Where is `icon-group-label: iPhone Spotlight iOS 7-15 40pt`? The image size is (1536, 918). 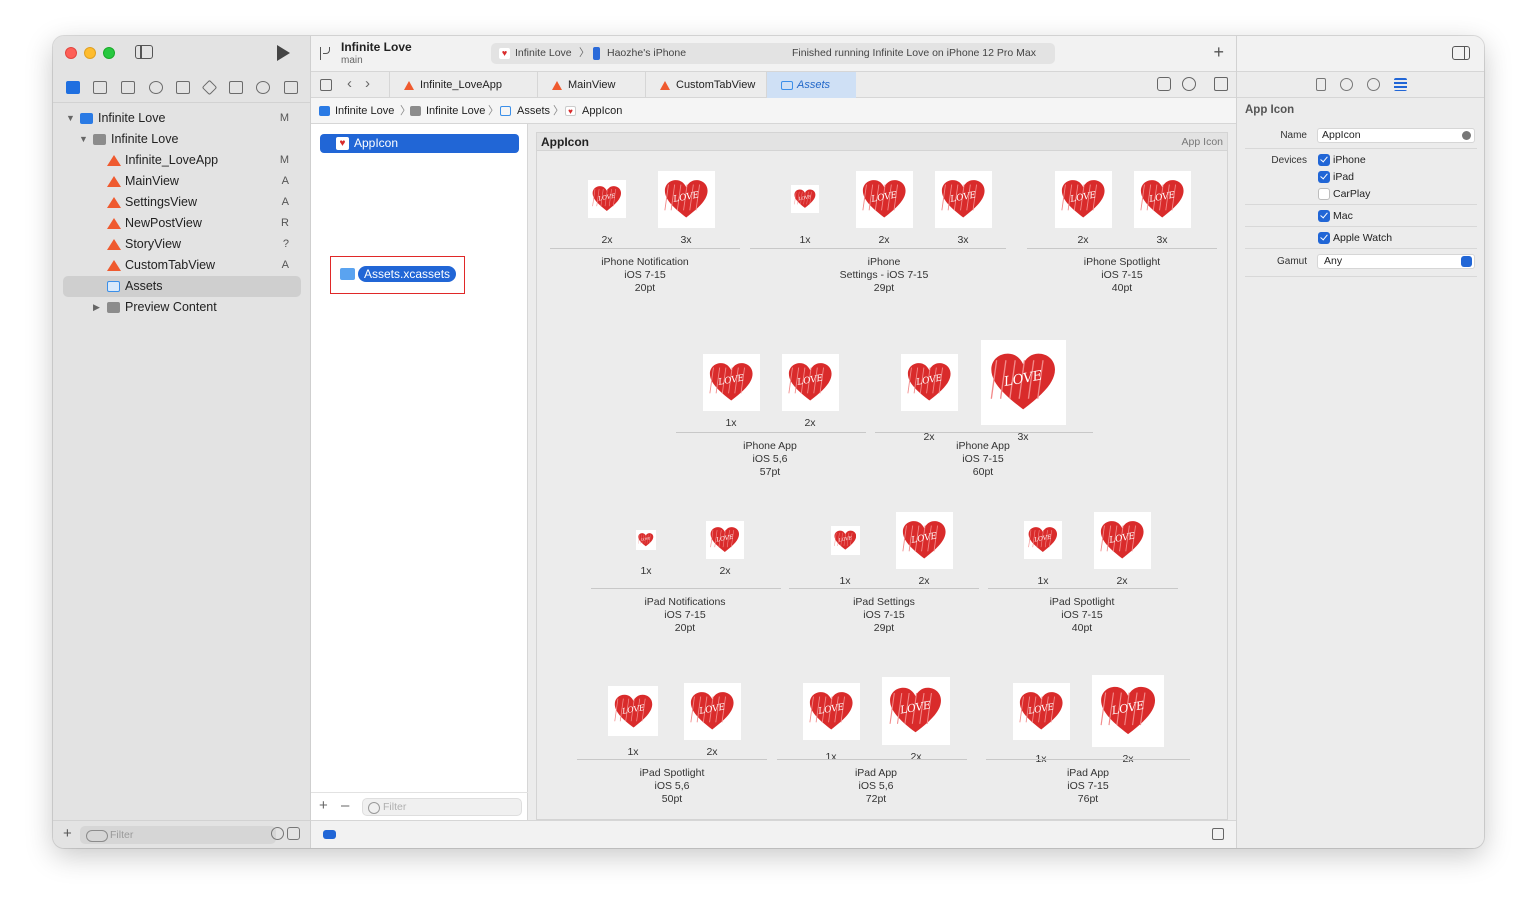
icon-group-label: iPhone Spotlight iOS 7-15 40pt is located at coordinates (1122, 275).